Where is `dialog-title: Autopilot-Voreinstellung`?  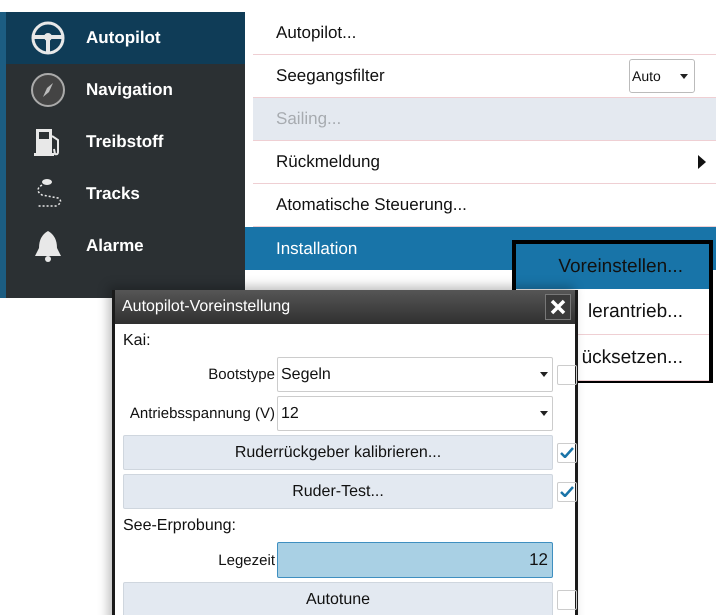
dialog-title: Autopilot-Voreinstellung is located at coordinates (206, 307).